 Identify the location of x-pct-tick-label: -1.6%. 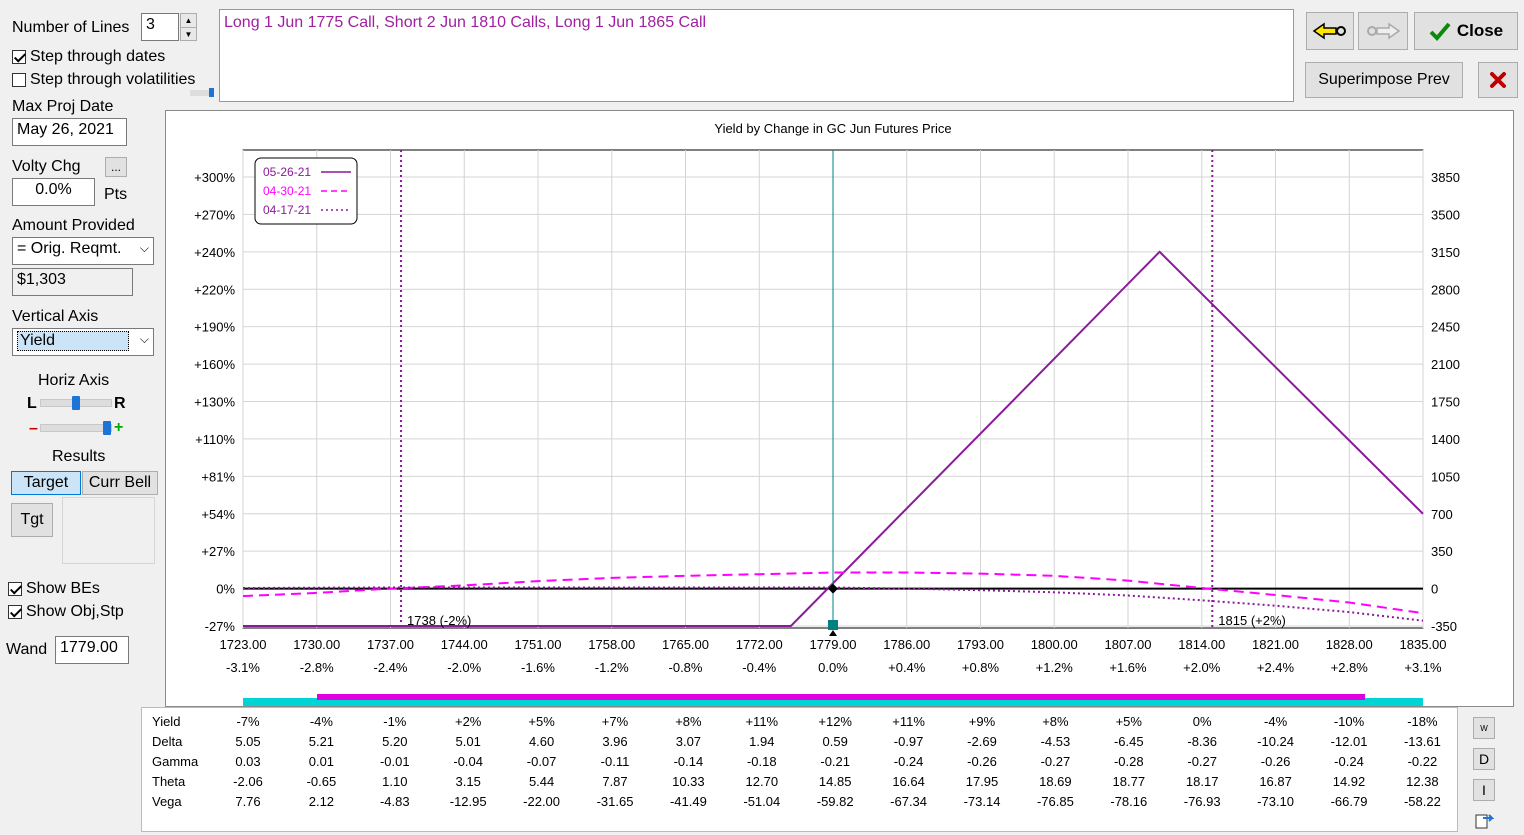
(538, 667).